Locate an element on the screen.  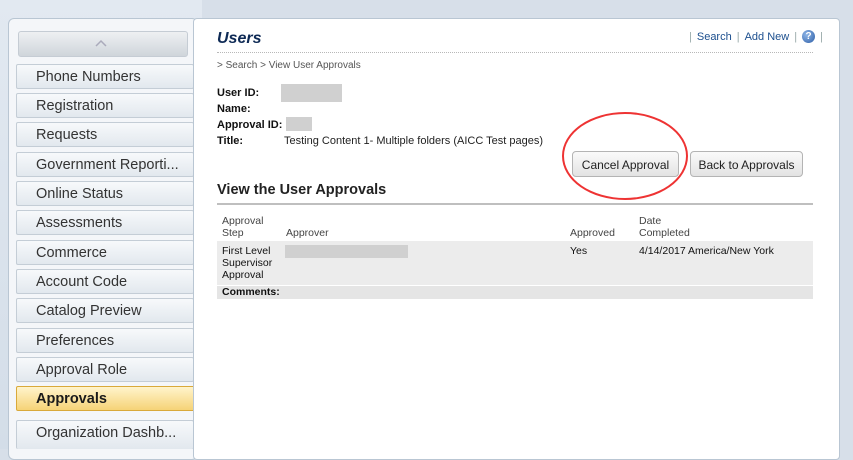
header-links: | Search | Add New | ? | is located at coordinates (756, 36).